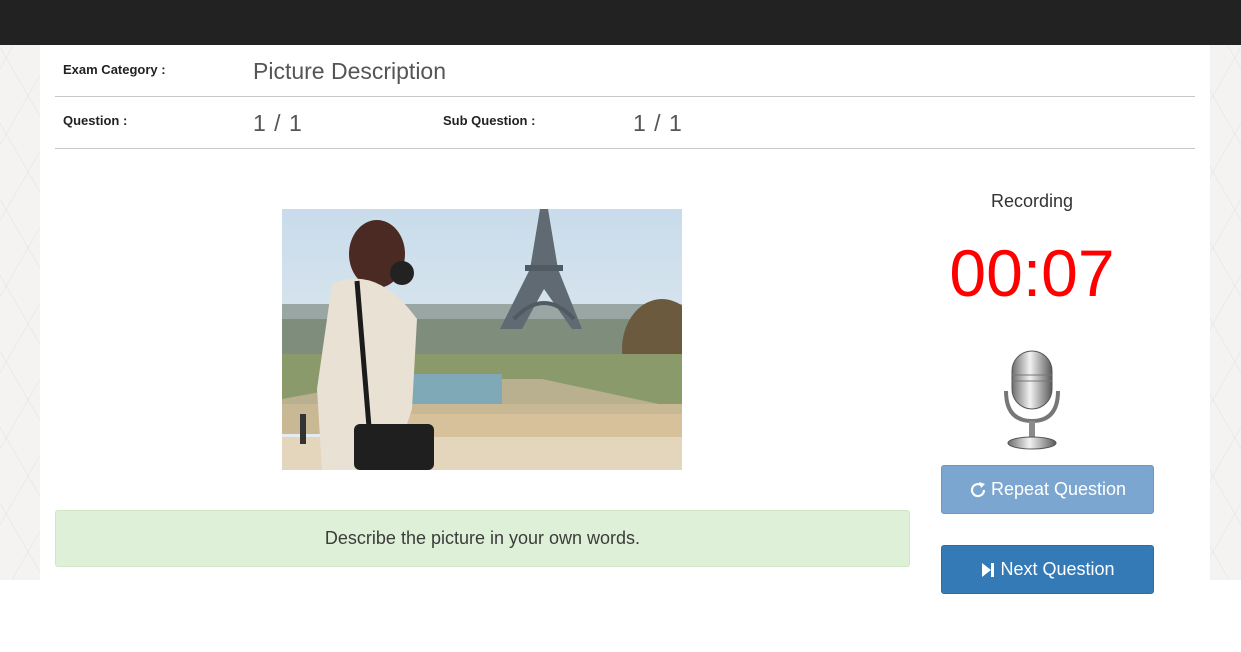 This screenshot has width=1241, height=652. I want to click on exam-category-row: Exam Category : Picture Description, so click(625, 71).